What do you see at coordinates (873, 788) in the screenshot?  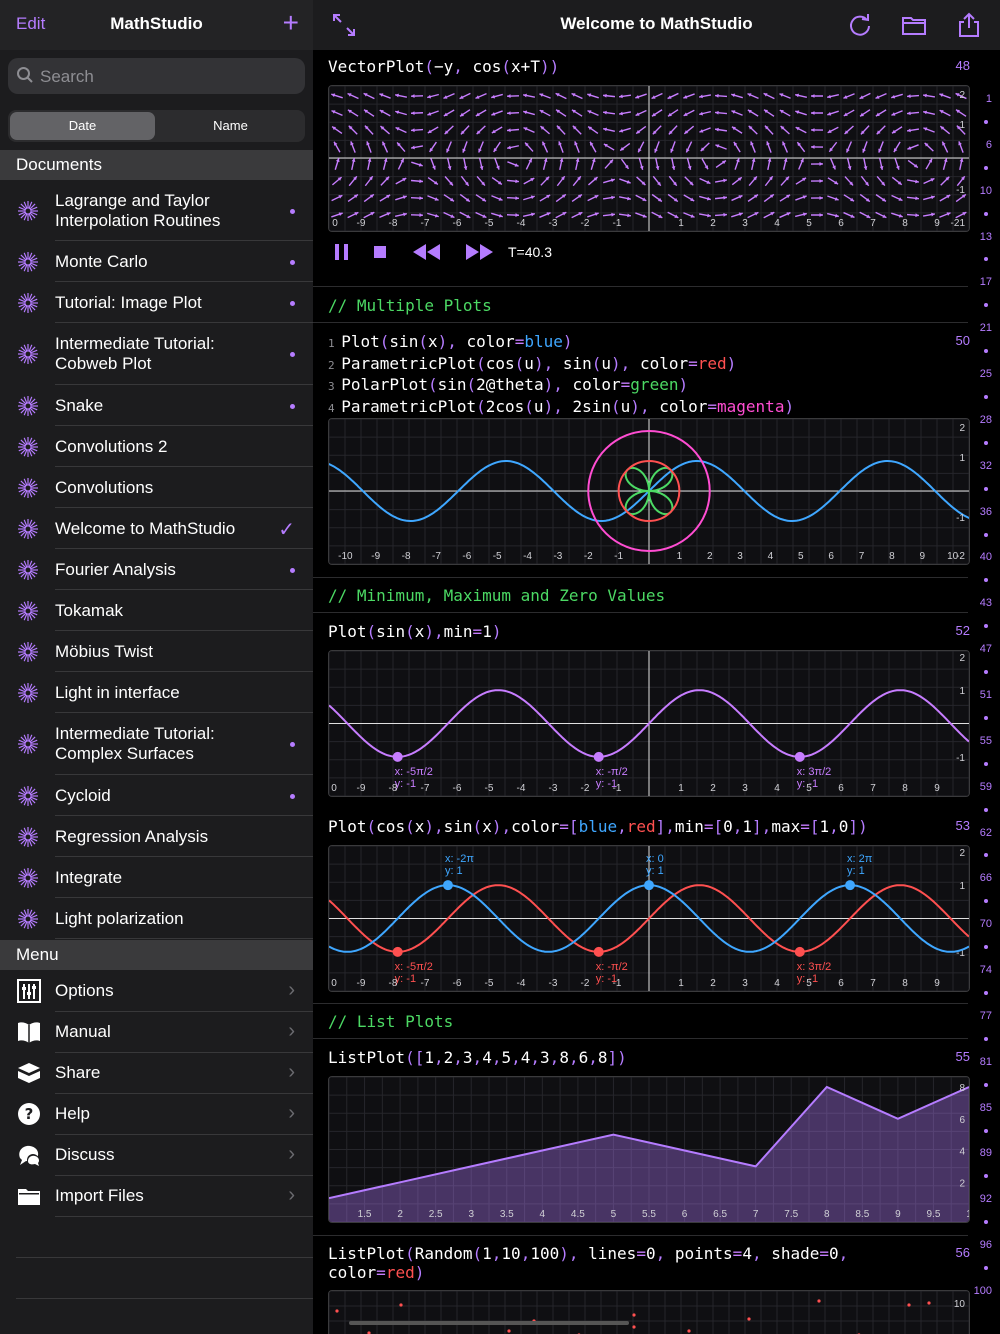 I see `x-tick-label: 7` at bounding box center [873, 788].